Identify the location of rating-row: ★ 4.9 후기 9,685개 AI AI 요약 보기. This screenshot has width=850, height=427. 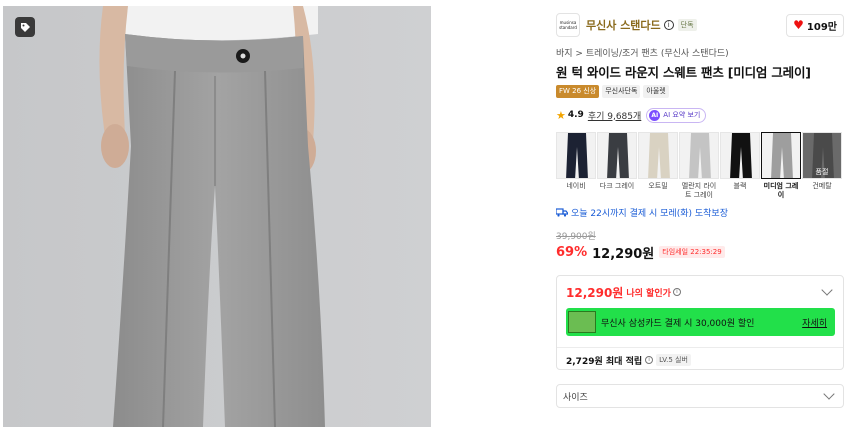
(700, 115).